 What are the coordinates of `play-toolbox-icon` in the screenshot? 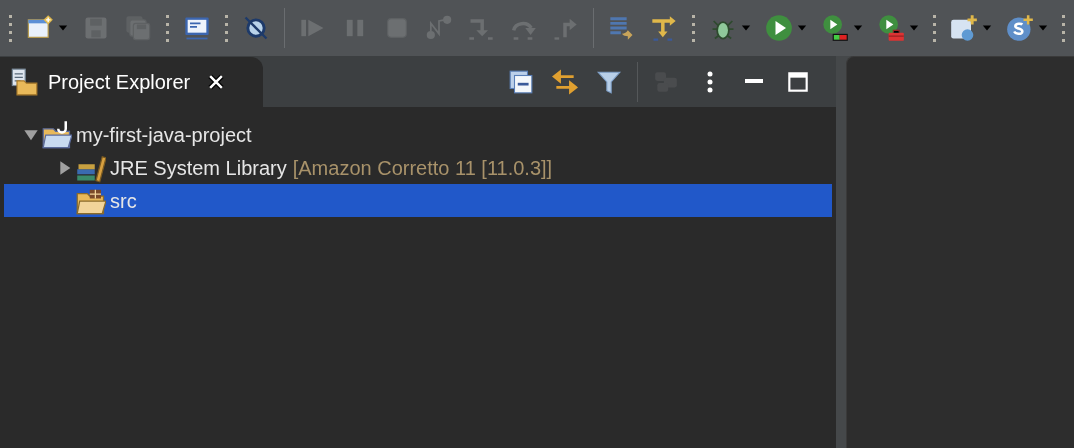 It's located at (891, 28).